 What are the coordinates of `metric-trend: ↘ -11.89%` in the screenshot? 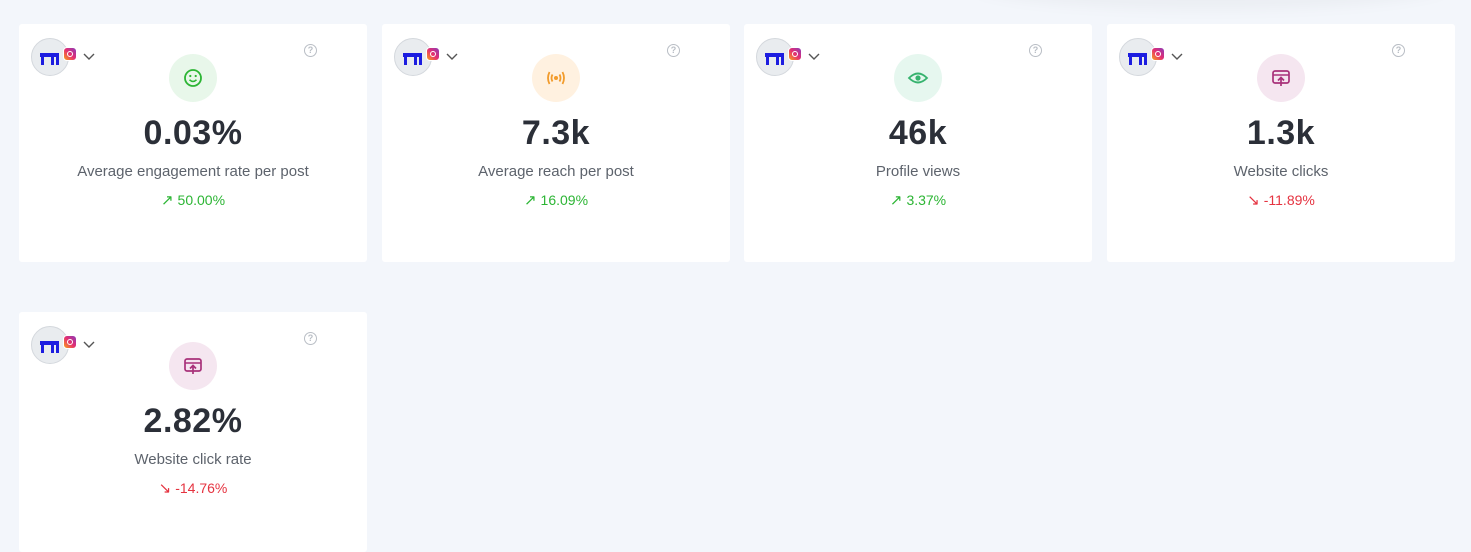 It's located at (1281, 200).